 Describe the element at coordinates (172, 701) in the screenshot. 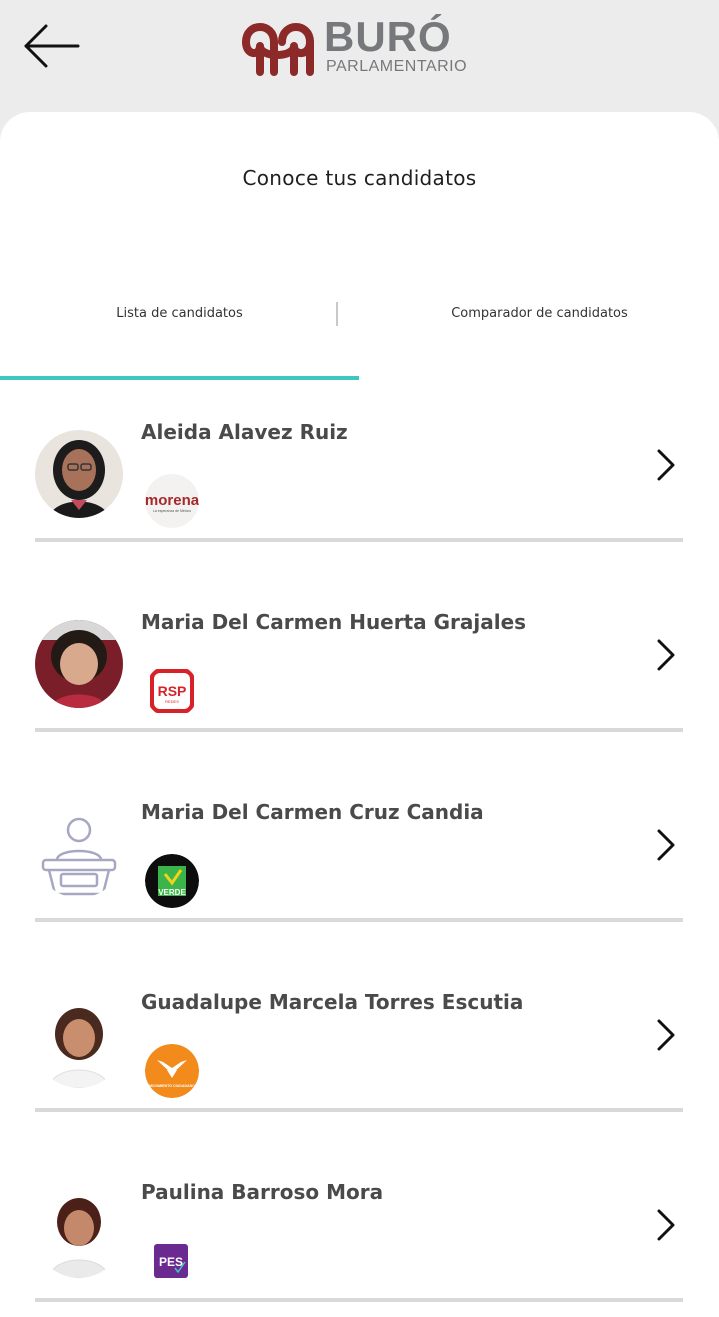

I see `svg-text: REDES` at that location.